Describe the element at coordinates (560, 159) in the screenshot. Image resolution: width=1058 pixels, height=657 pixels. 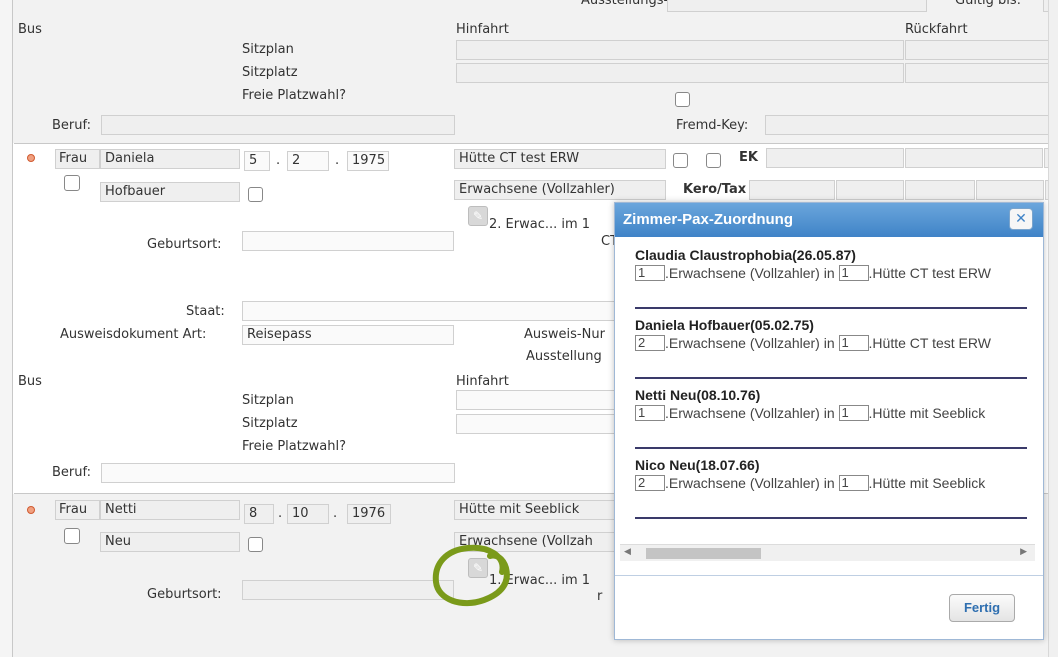
I see `huette-field: Hütte CT test ERW` at that location.